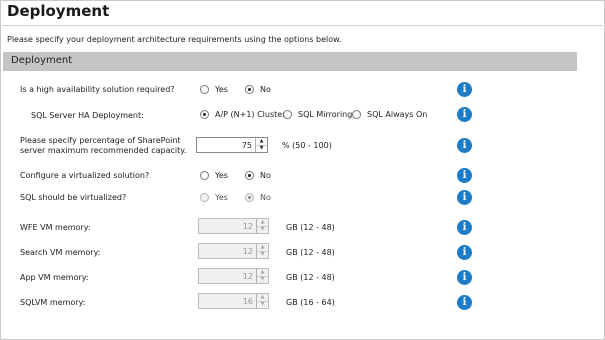 The image size is (605, 340). What do you see at coordinates (464, 277) in the screenshot?
I see `app-memory-info-icon: i` at bounding box center [464, 277].